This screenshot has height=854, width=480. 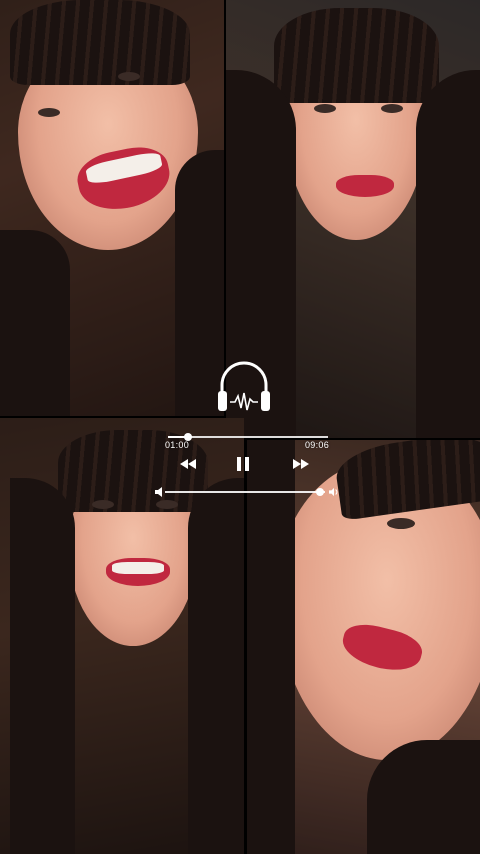 I want to click on headphones-icon, so click(x=244, y=386).